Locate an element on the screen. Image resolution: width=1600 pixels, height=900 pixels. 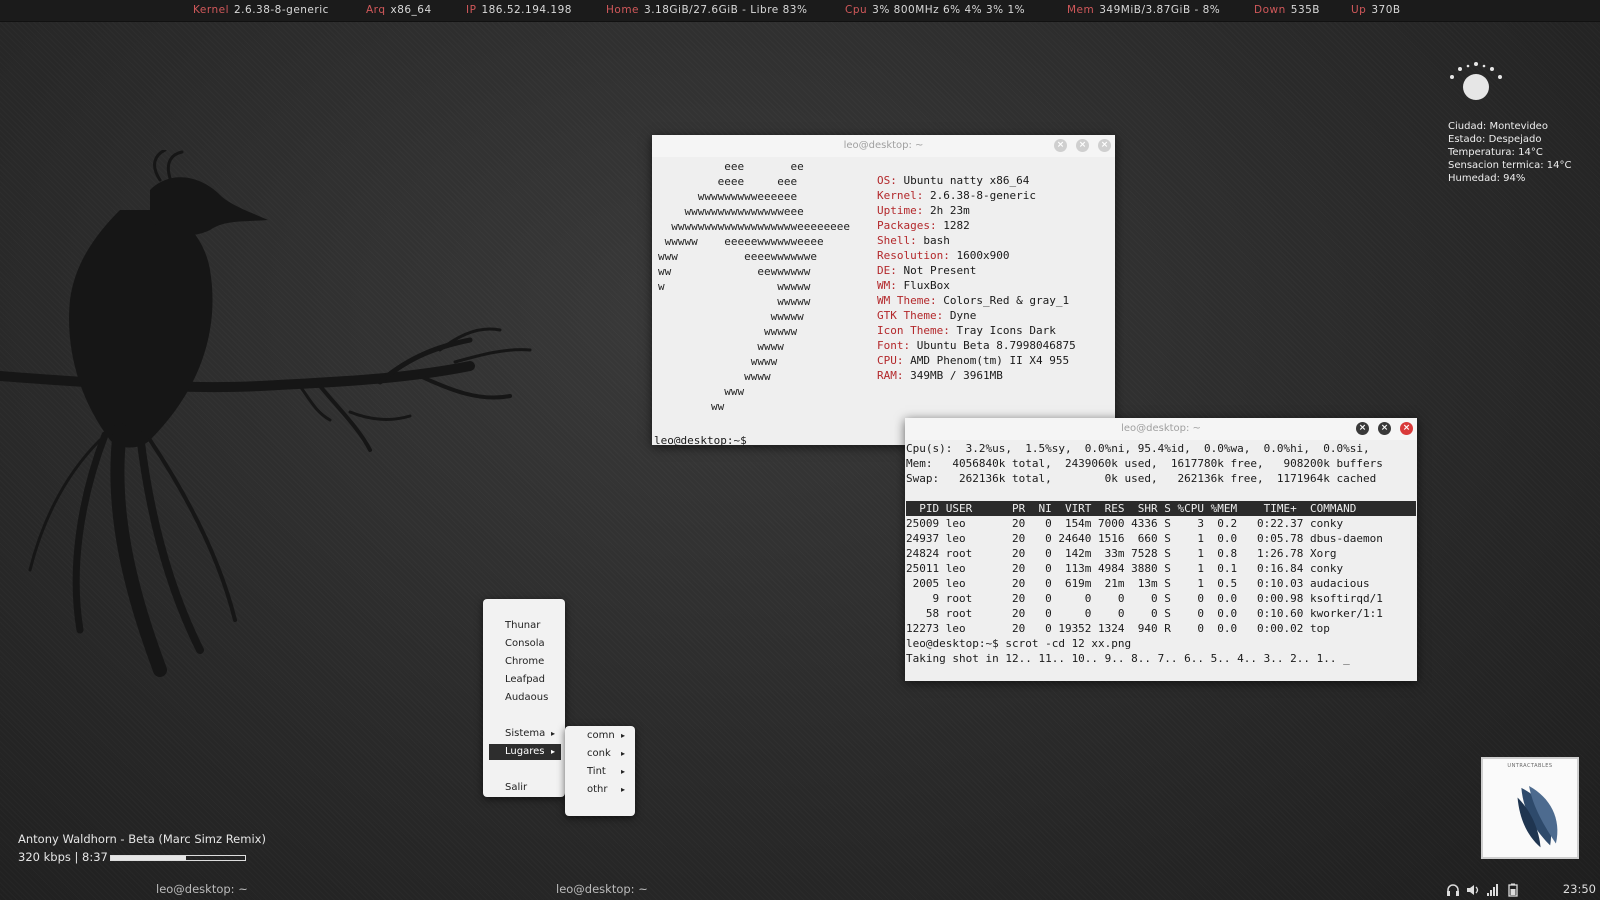
system-info-line: Font: Ubuntu Beta 8.7998046875 is located at coordinates (976, 345).